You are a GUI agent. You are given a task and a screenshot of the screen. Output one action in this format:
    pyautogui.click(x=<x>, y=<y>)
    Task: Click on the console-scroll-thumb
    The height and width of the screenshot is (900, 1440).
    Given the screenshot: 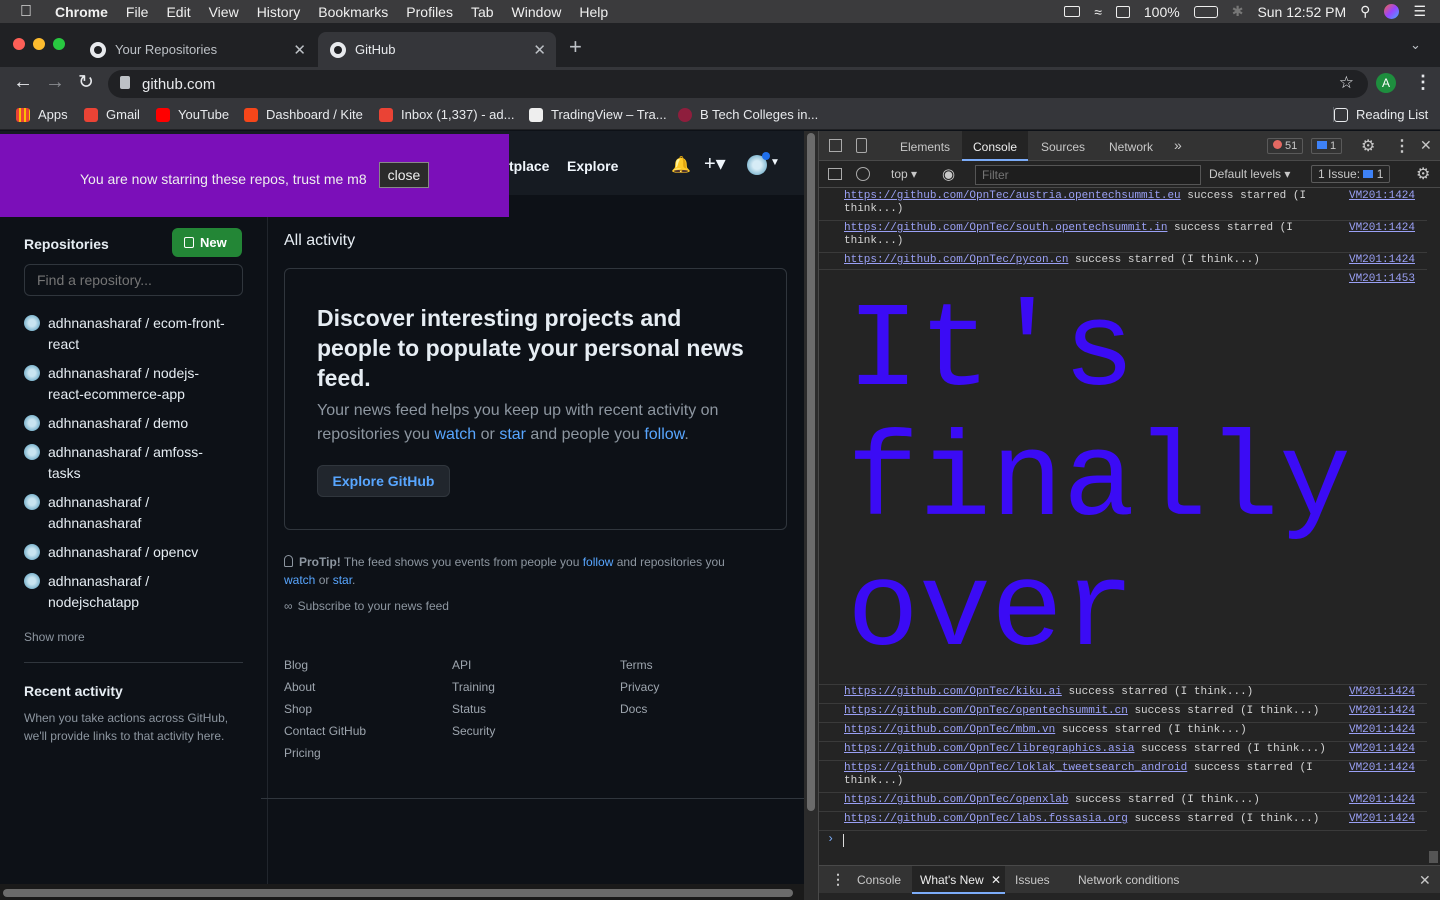 What is the action you would take?
    pyautogui.click(x=1433, y=857)
    